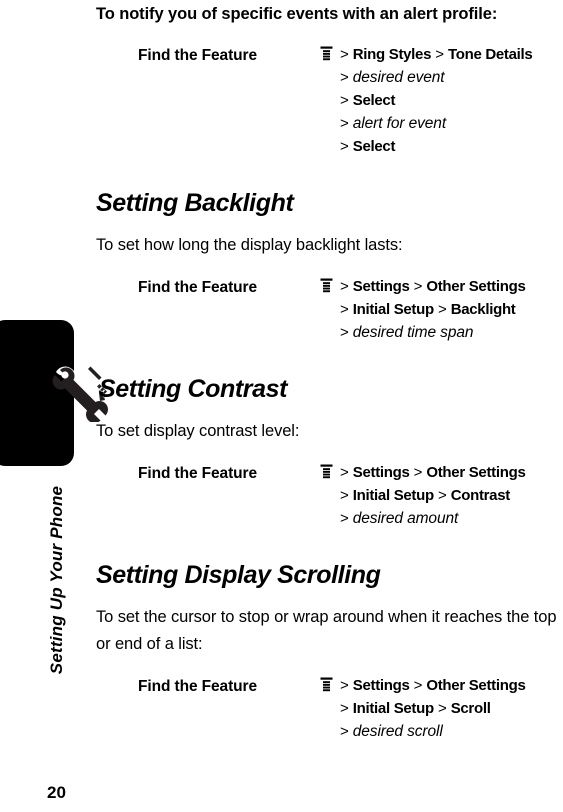 This screenshot has width=563, height=812. I want to click on path-menu-item: Tone Details, so click(490, 54).